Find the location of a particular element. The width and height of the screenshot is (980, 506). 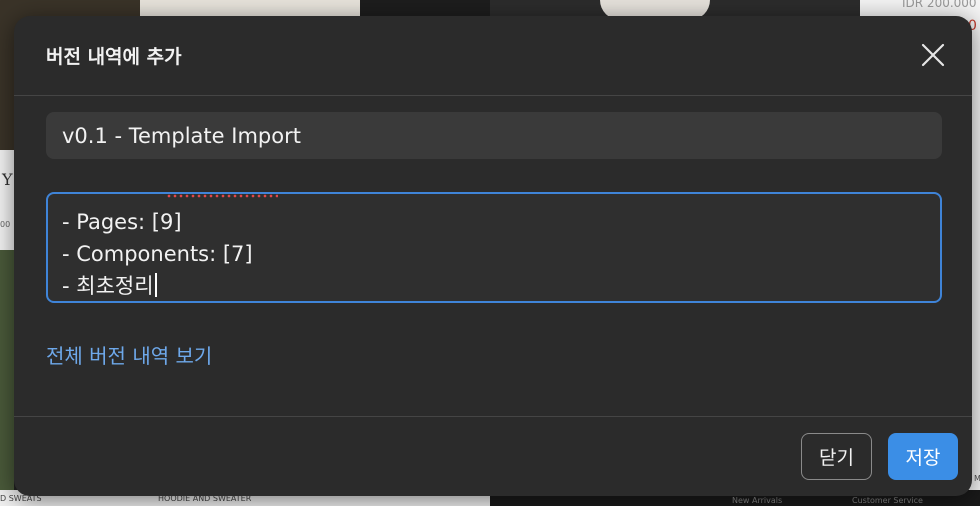

bg-price: IDR 200.000 is located at coordinates (939, 5).